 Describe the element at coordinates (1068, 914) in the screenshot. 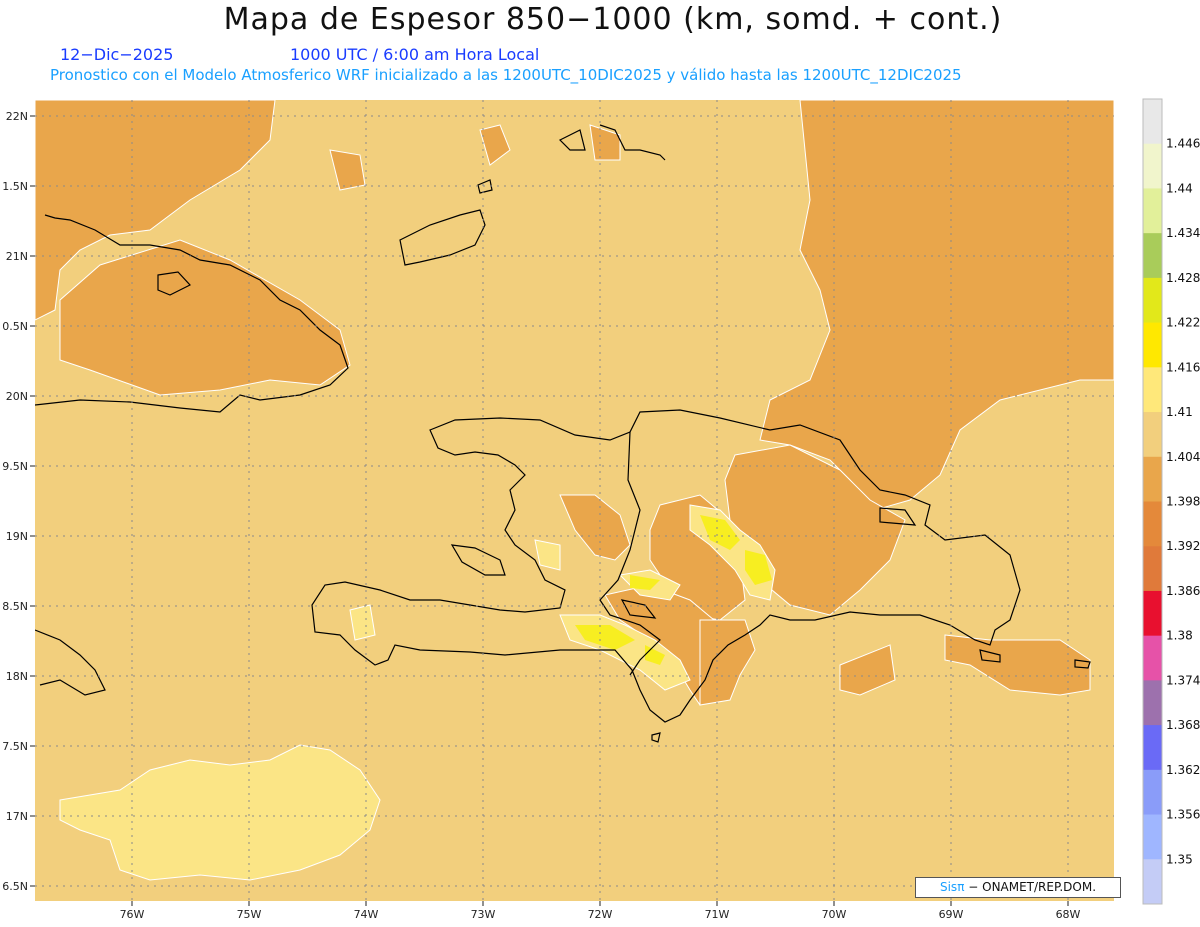

I see `lon-label: 68W` at that location.